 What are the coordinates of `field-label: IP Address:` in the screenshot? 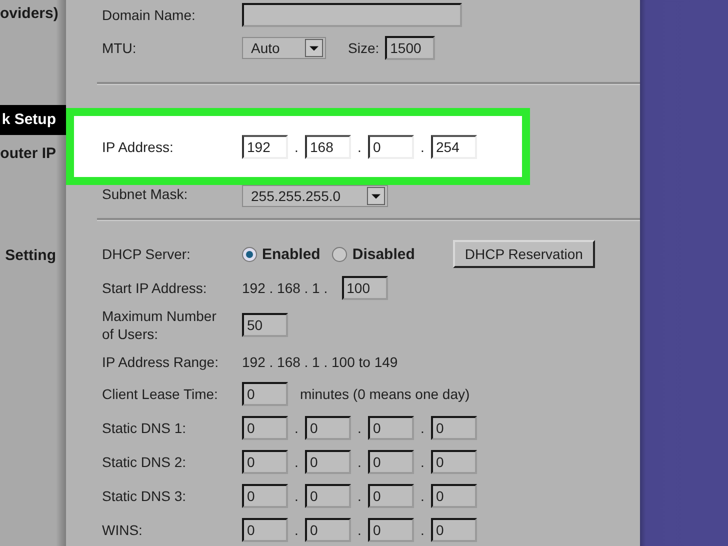 It's located at (138, 147).